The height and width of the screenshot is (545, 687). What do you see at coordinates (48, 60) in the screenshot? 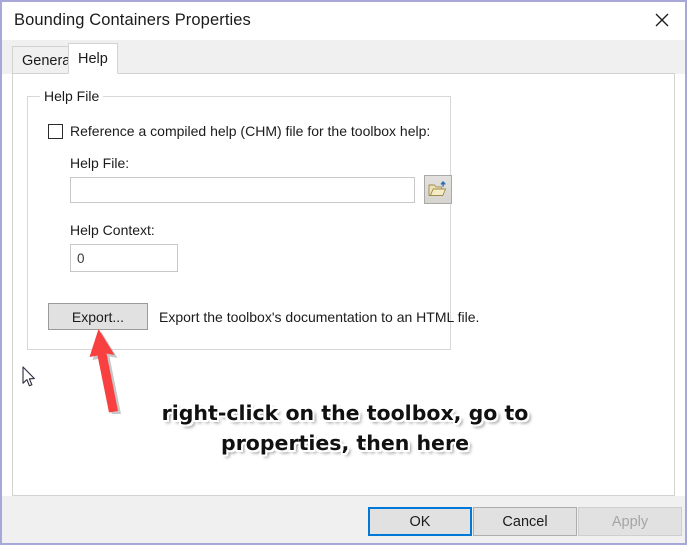
I see `tab-general-label: General` at bounding box center [48, 60].